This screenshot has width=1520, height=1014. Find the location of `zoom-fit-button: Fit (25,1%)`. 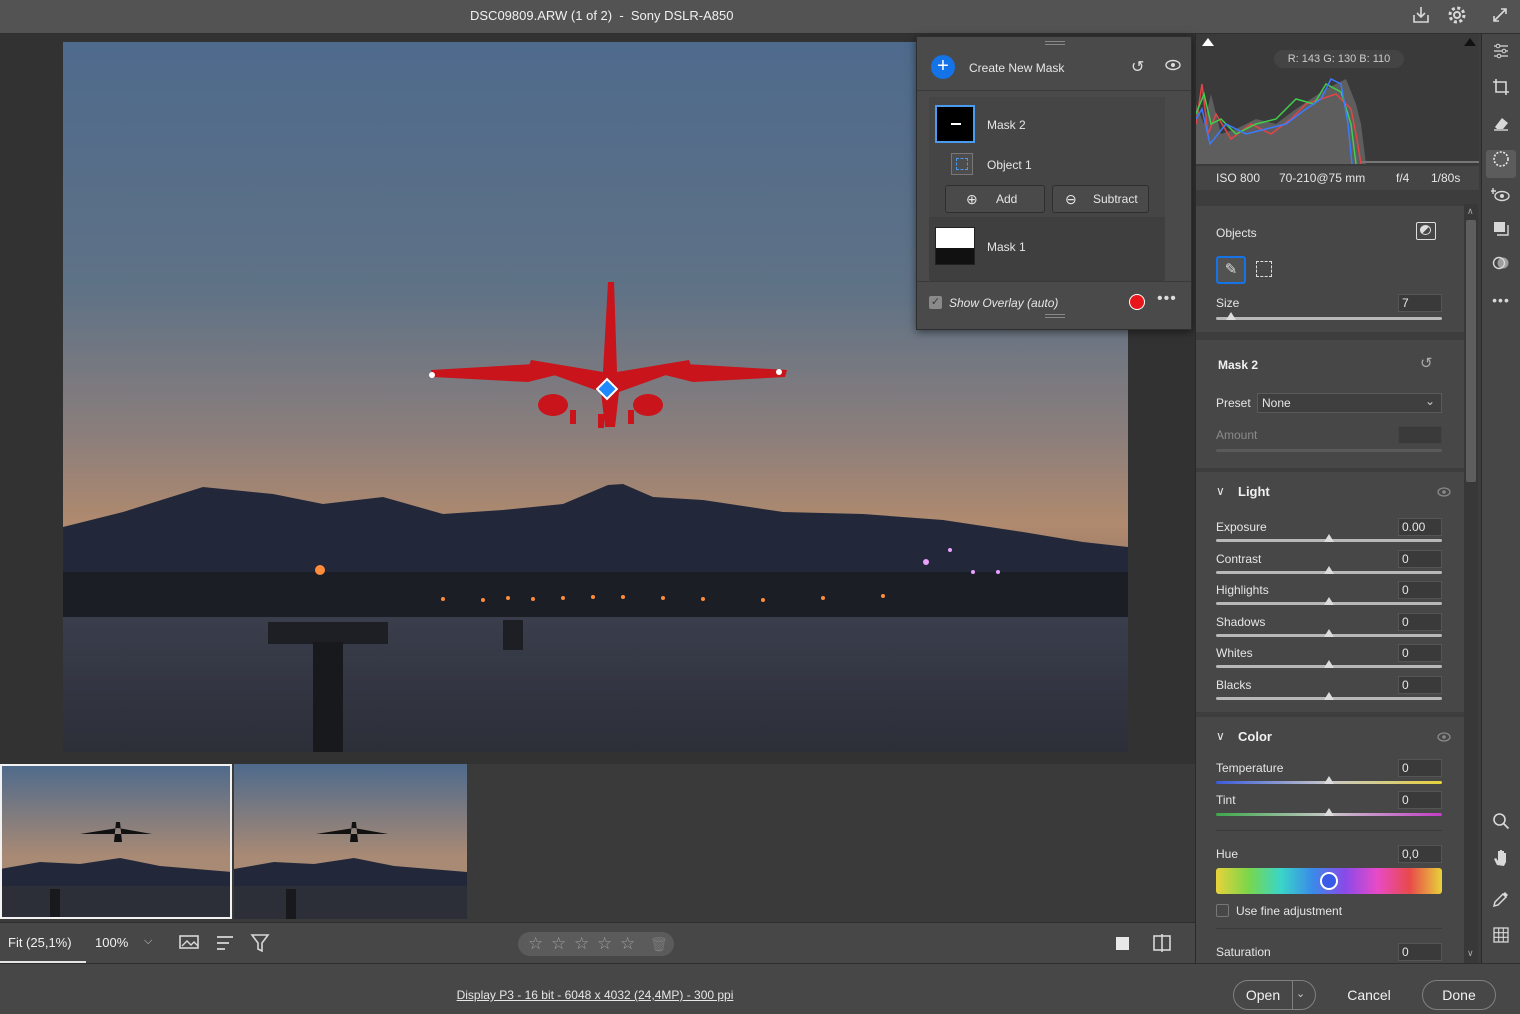

zoom-fit-button: Fit (25,1%) is located at coordinates (43, 947).